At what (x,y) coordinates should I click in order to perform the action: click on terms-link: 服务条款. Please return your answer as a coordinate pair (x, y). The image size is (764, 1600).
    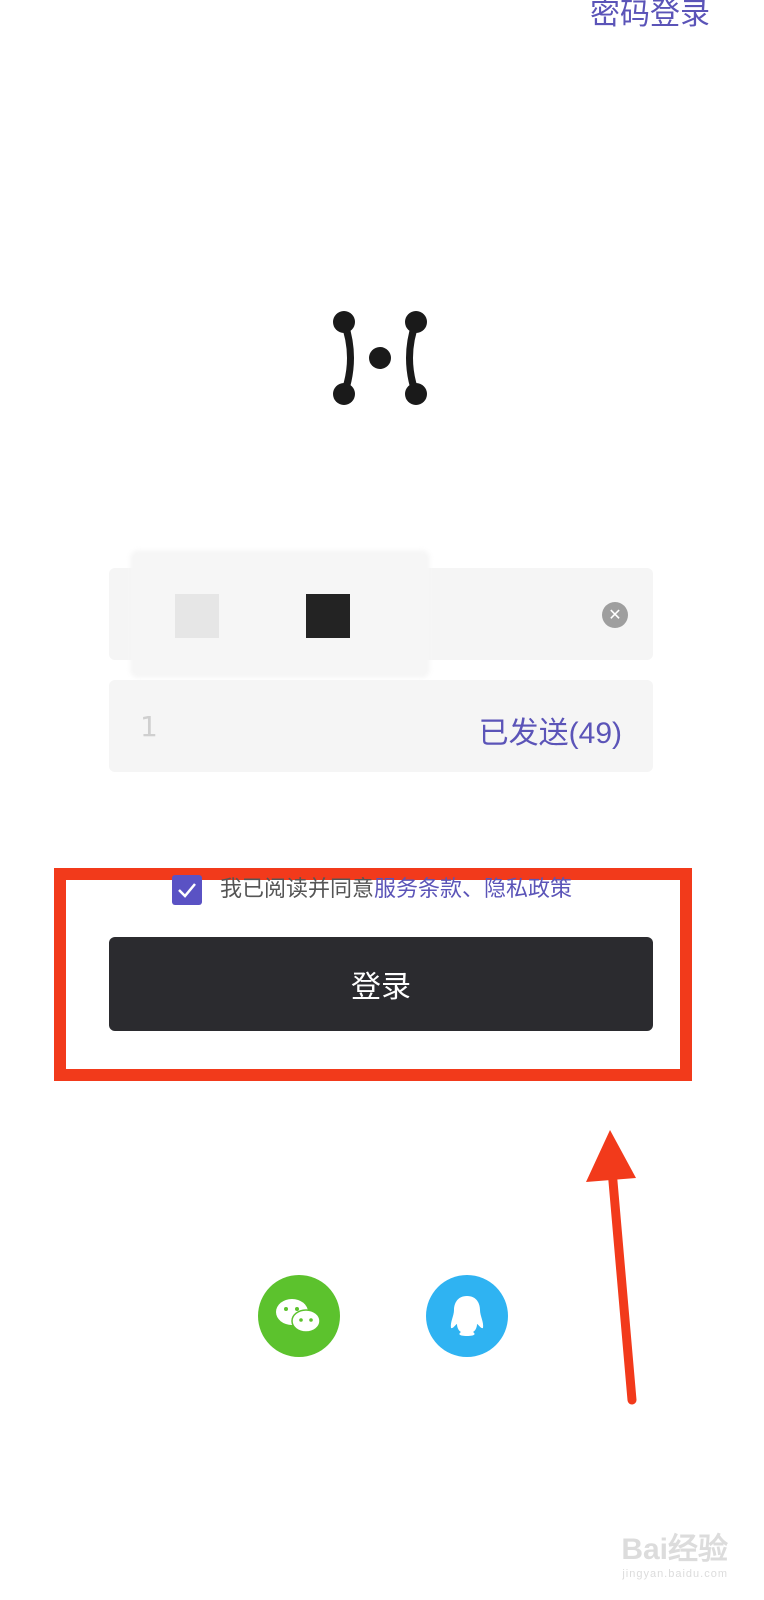
    Looking at the image, I should click on (418, 889).